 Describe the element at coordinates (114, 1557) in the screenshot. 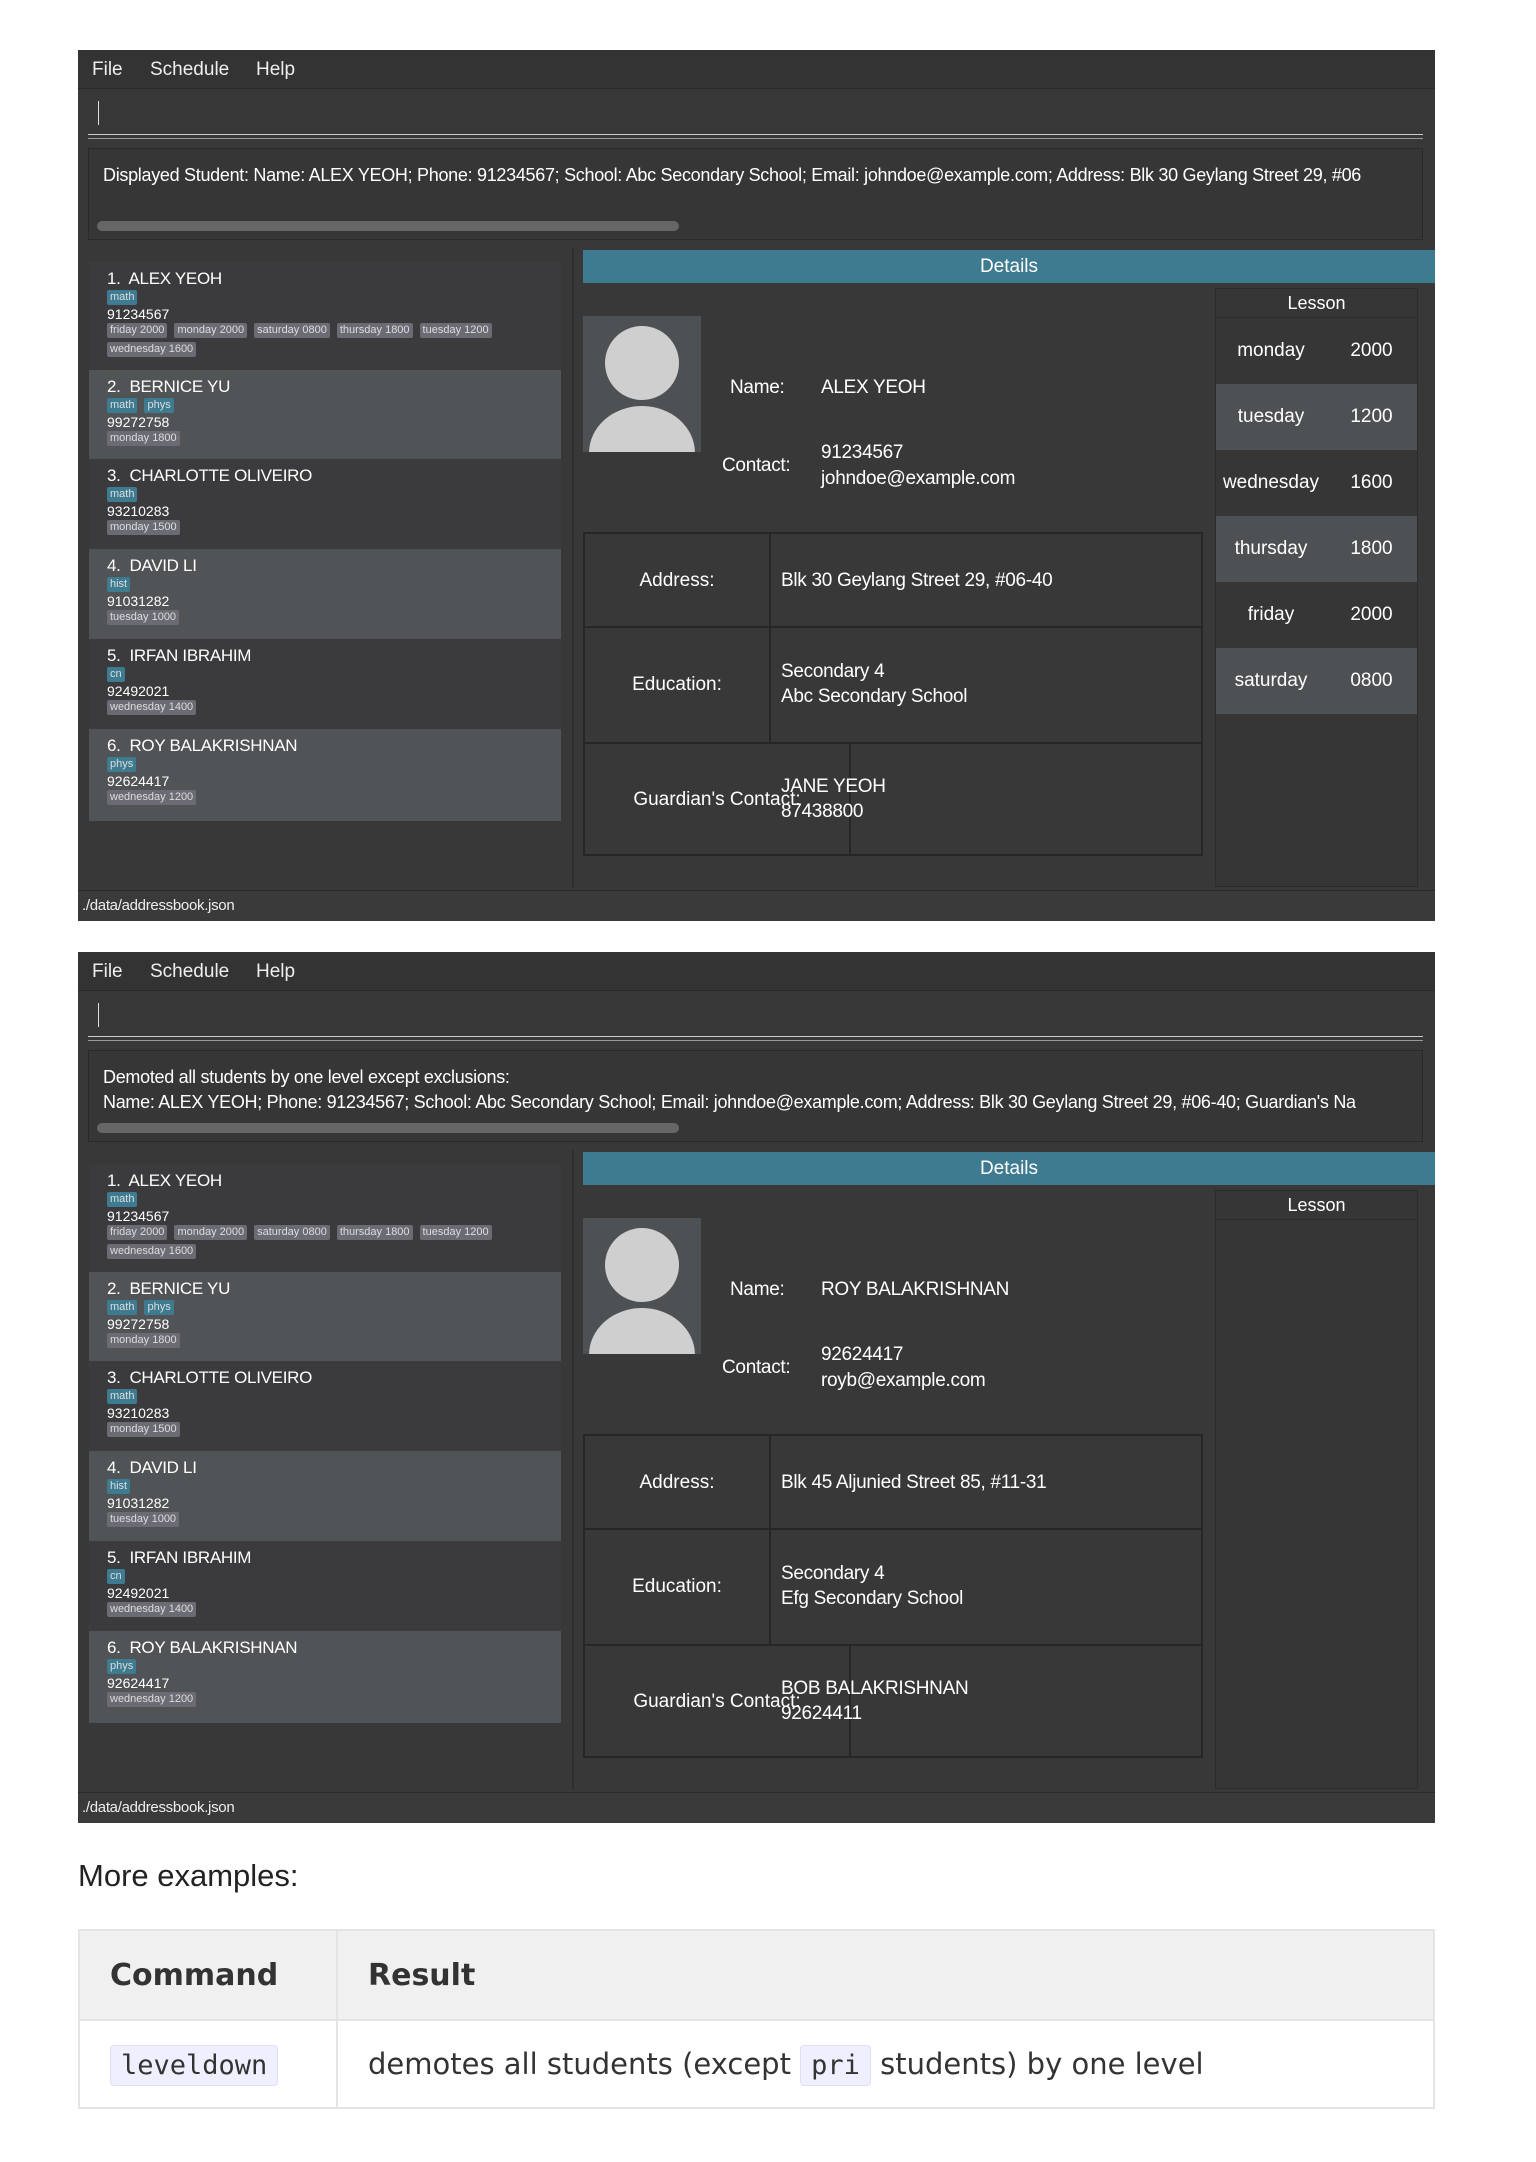

I see `student-index: 5.` at that location.